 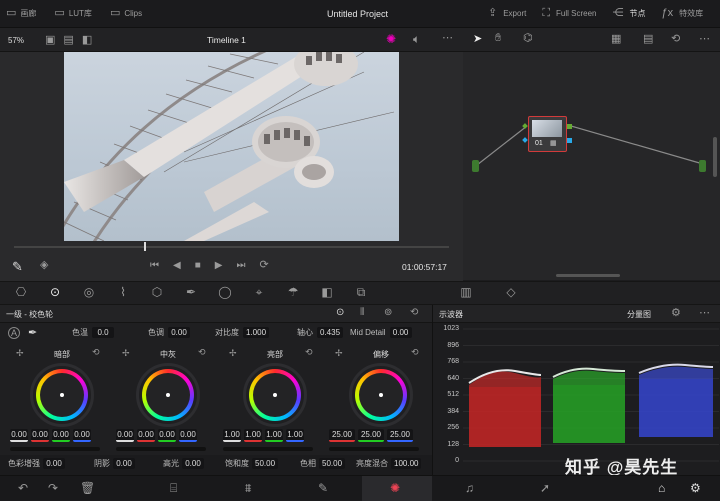 I want to click on contrast-field: 1.000, so click(x=256, y=332).